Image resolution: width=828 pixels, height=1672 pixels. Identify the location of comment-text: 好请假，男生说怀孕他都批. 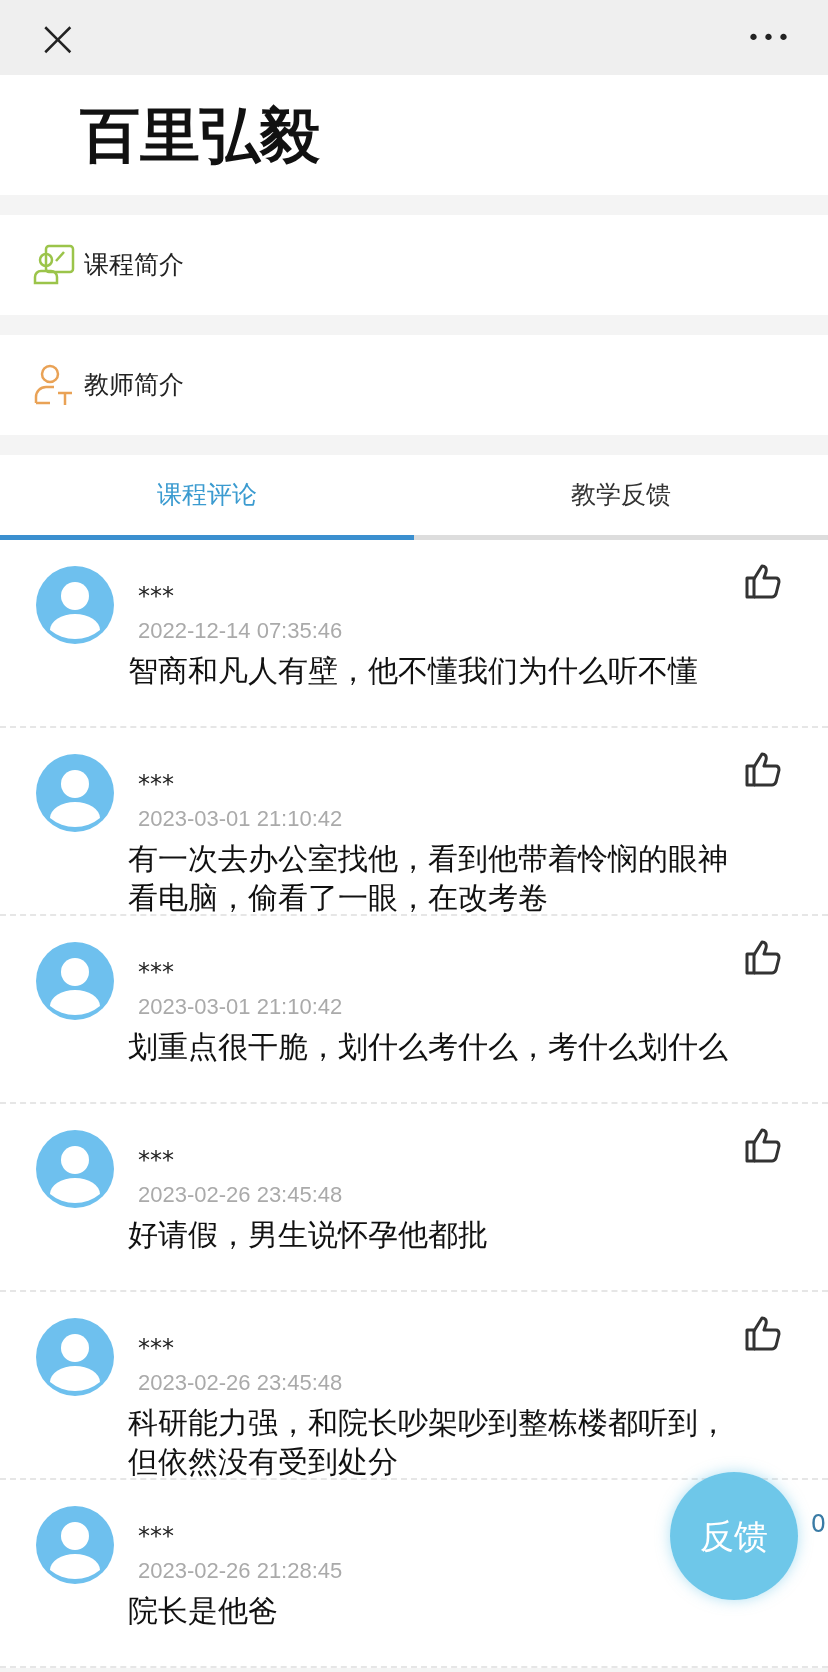
(308, 1235).